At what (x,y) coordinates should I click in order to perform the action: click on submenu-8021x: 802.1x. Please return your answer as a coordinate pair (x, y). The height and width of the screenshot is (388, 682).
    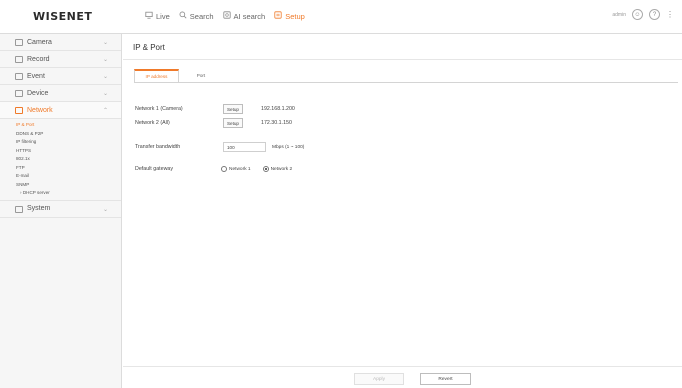
    Looking at the image, I should click on (60, 159).